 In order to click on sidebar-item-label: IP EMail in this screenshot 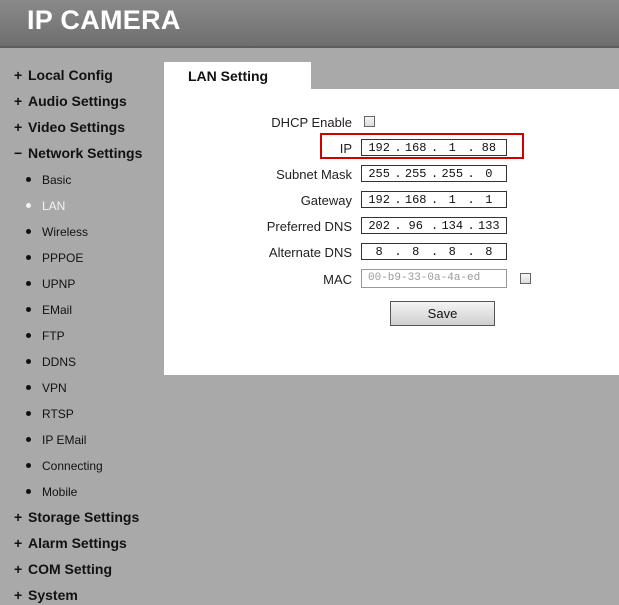, I will do `click(64, 440)`.